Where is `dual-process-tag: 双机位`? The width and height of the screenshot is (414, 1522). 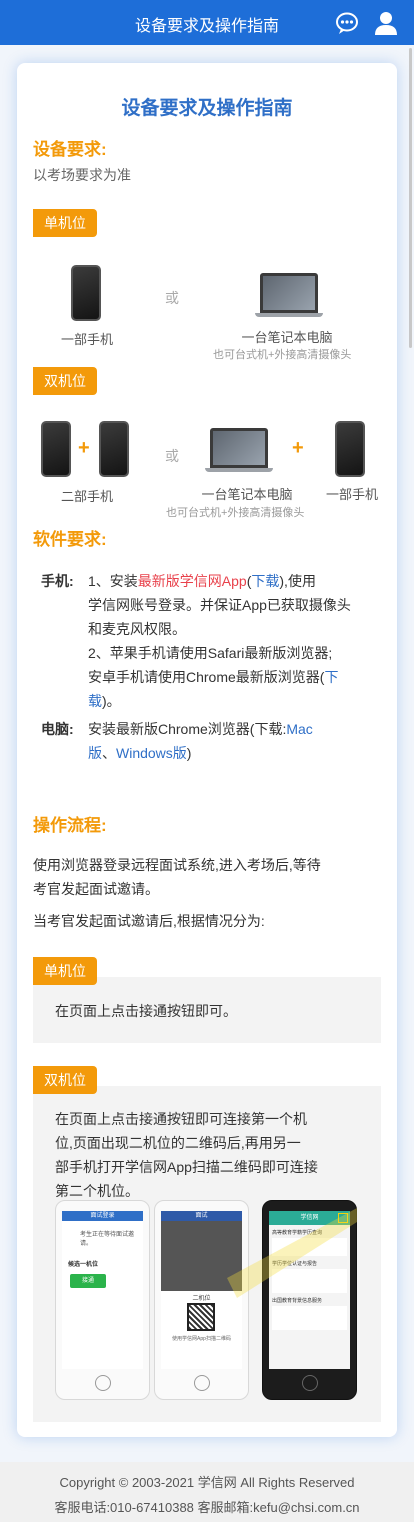
dual-process-tag: 双机位 is located at coordinates (65, 1080).